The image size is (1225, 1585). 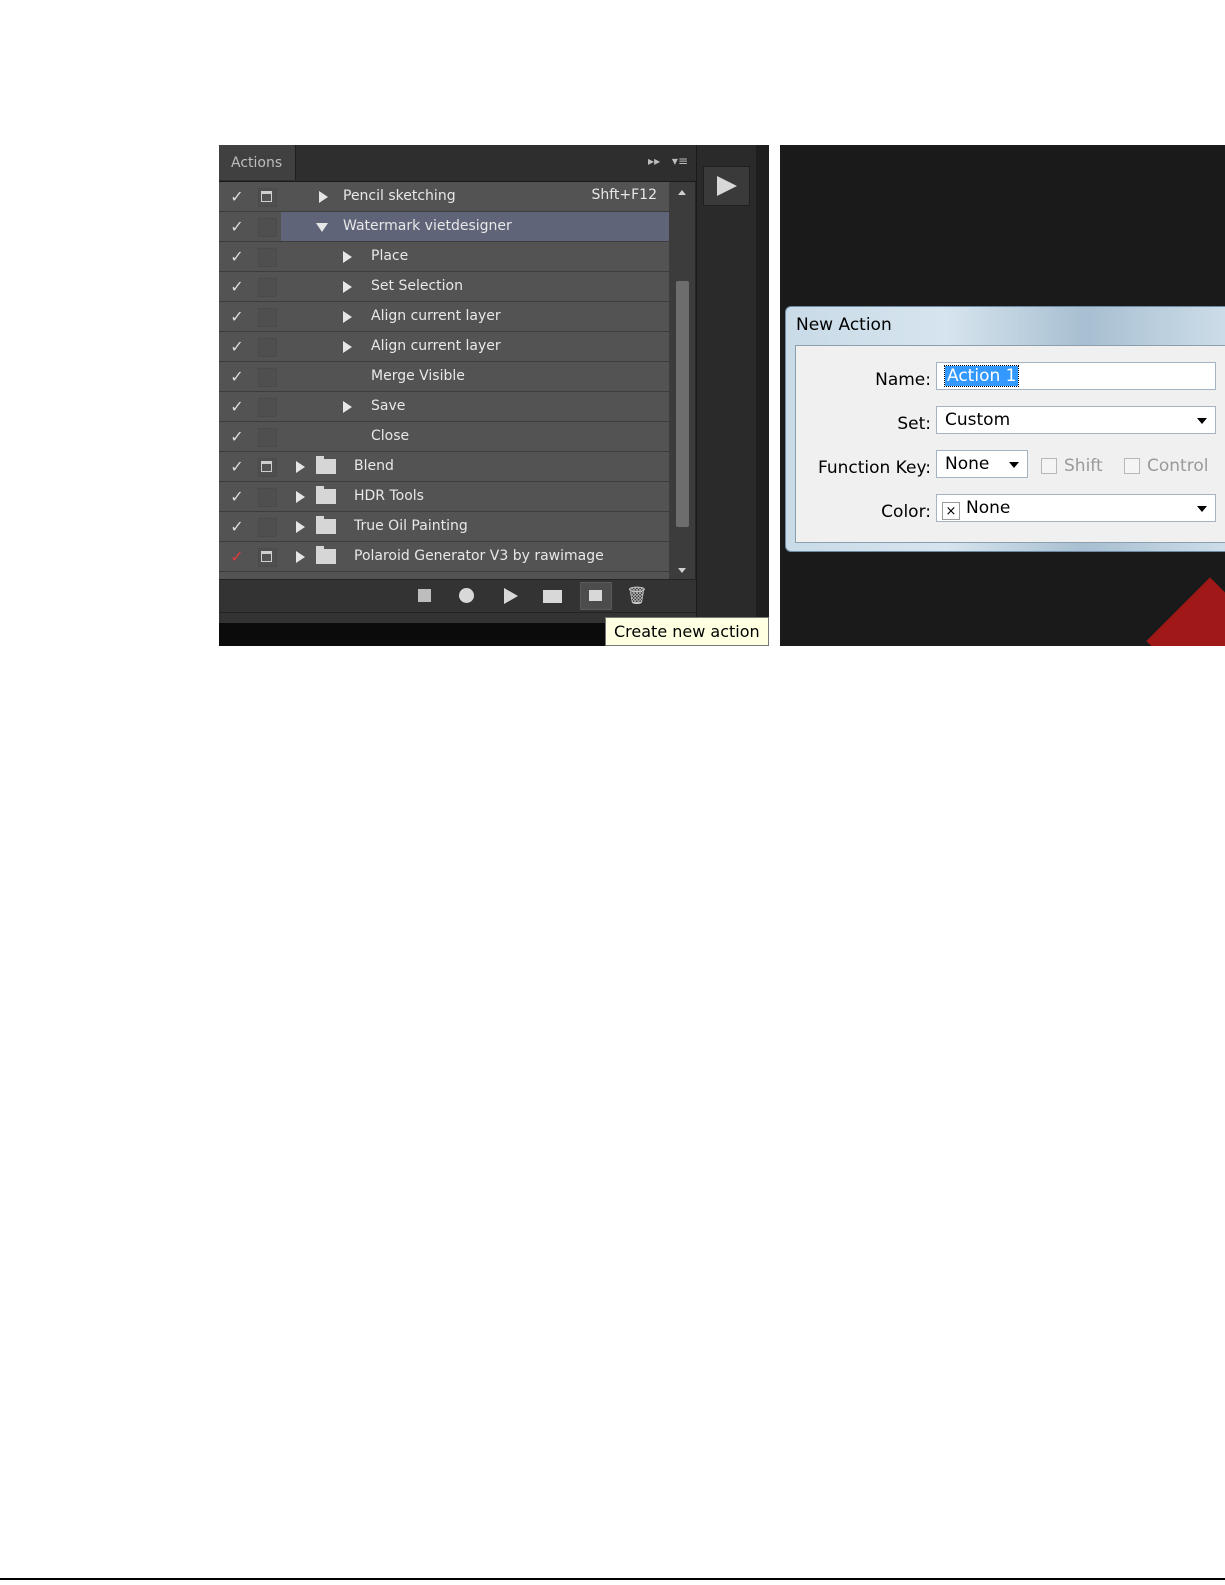 What do you see at coordinates (680, 161) in the screenshot?
I see `panel-menu-icon: ▾≡` at bounding box center [680, 161].